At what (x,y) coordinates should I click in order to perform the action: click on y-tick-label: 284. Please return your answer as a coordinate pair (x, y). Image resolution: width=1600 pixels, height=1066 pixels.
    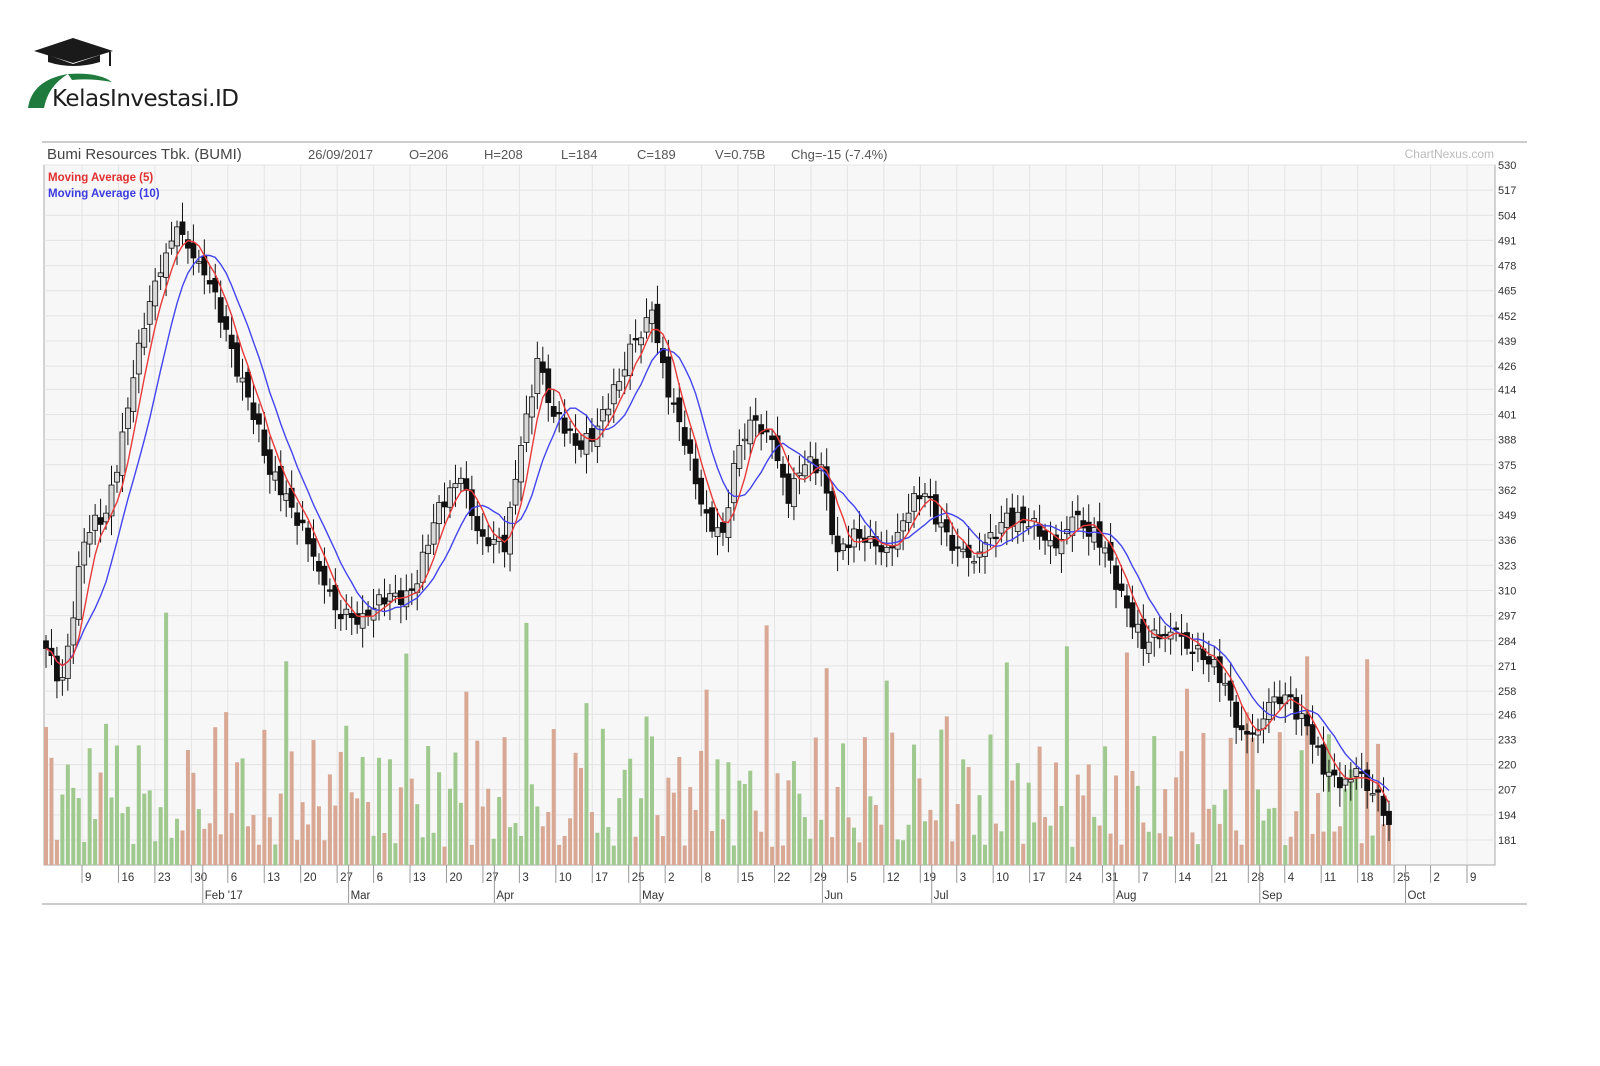
    Looking at the image, I should click on (1507, 642).